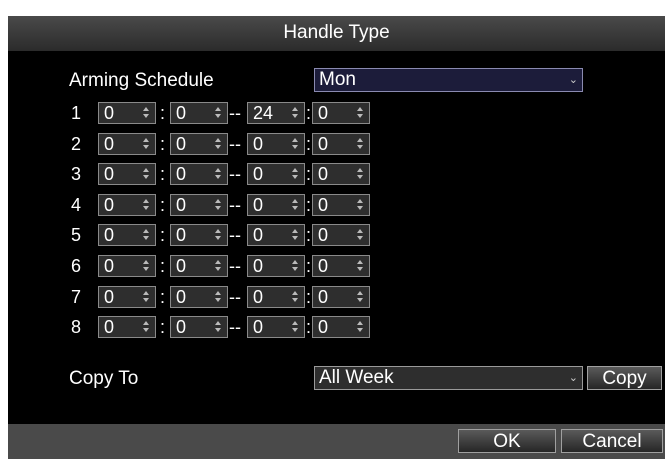  Describe the element at coordinates (76, 174) in the screenshot. I see `row-number: 3` at that location.